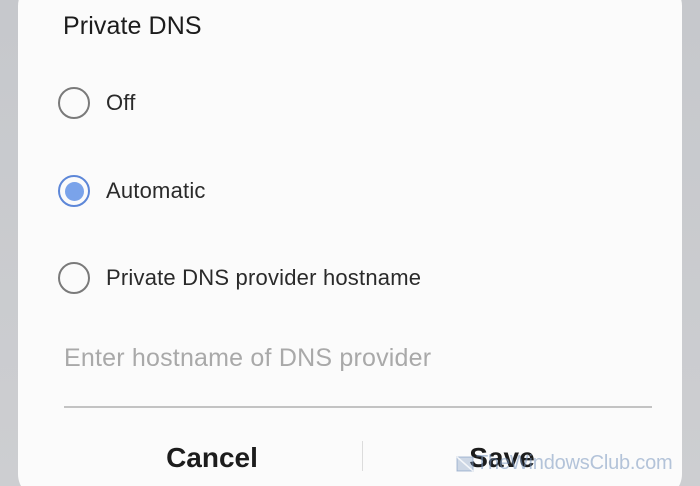 Image resolution: width=700 pixels, height=486 pixels. Describe the element at coordinates (156, 190) in the screenshot. I see `option-automatic-label: Automatic` at that location.